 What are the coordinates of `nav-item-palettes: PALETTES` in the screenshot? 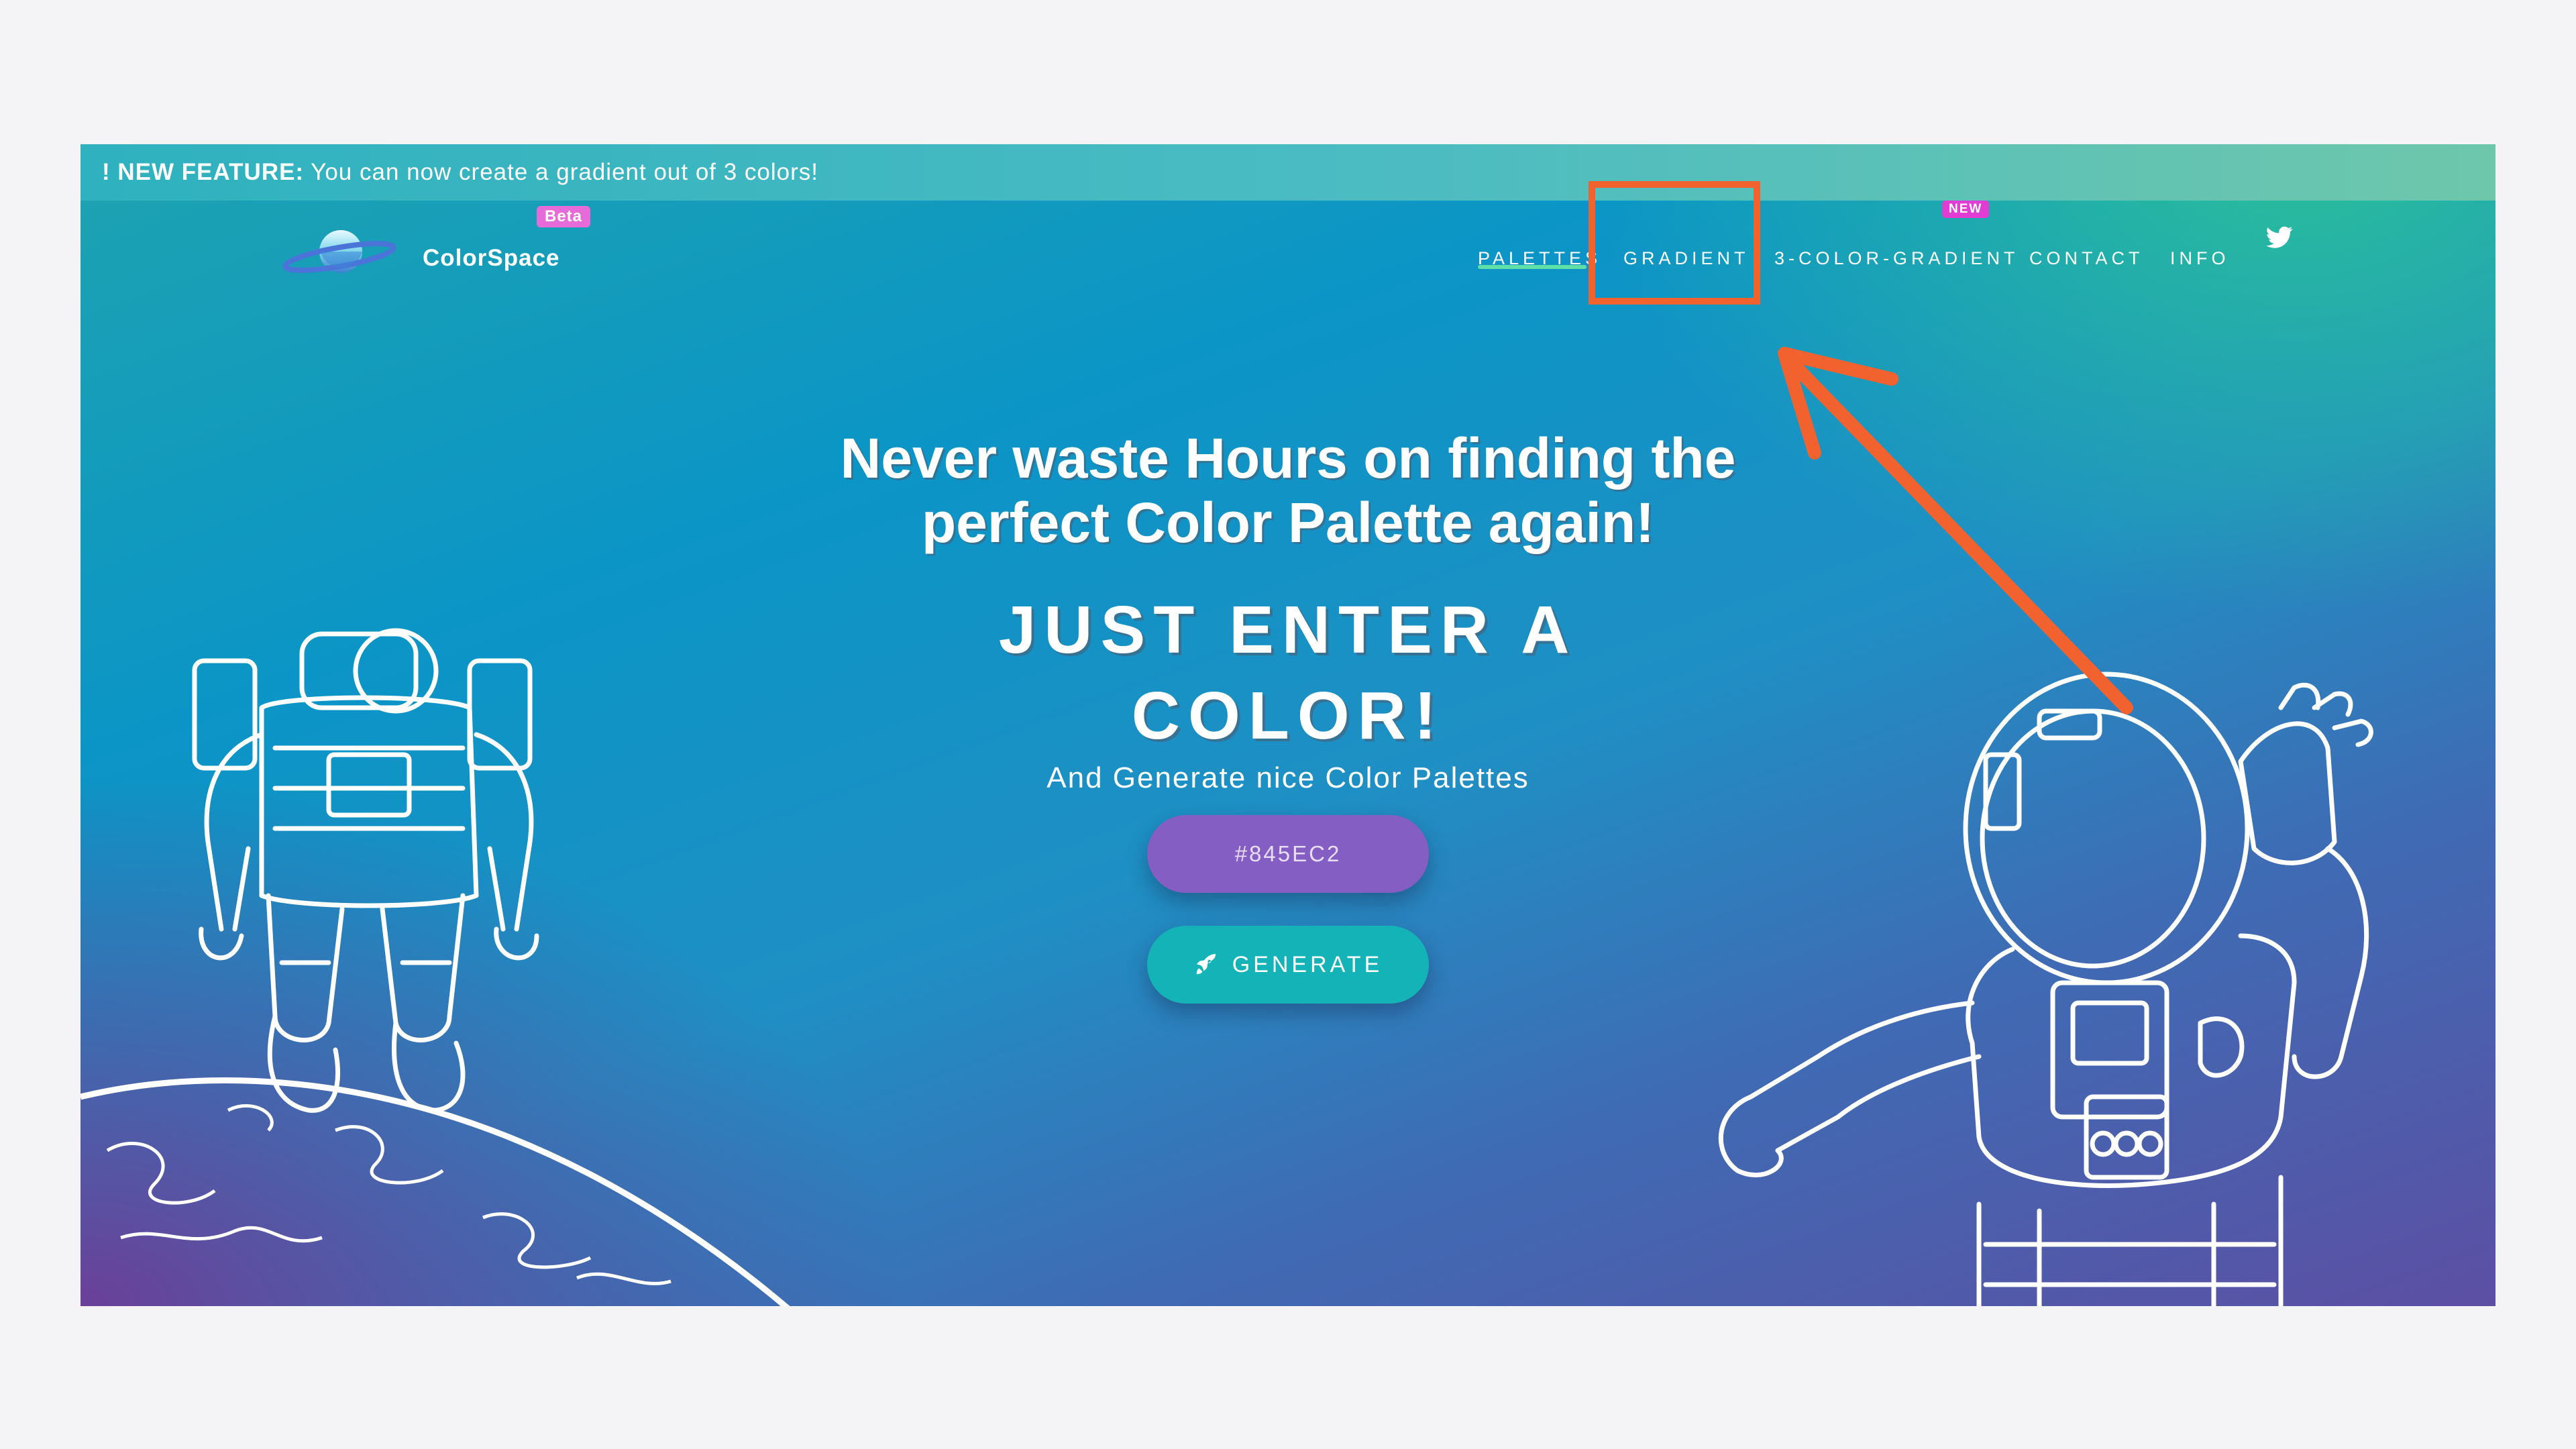 It's located at (1539, 258).